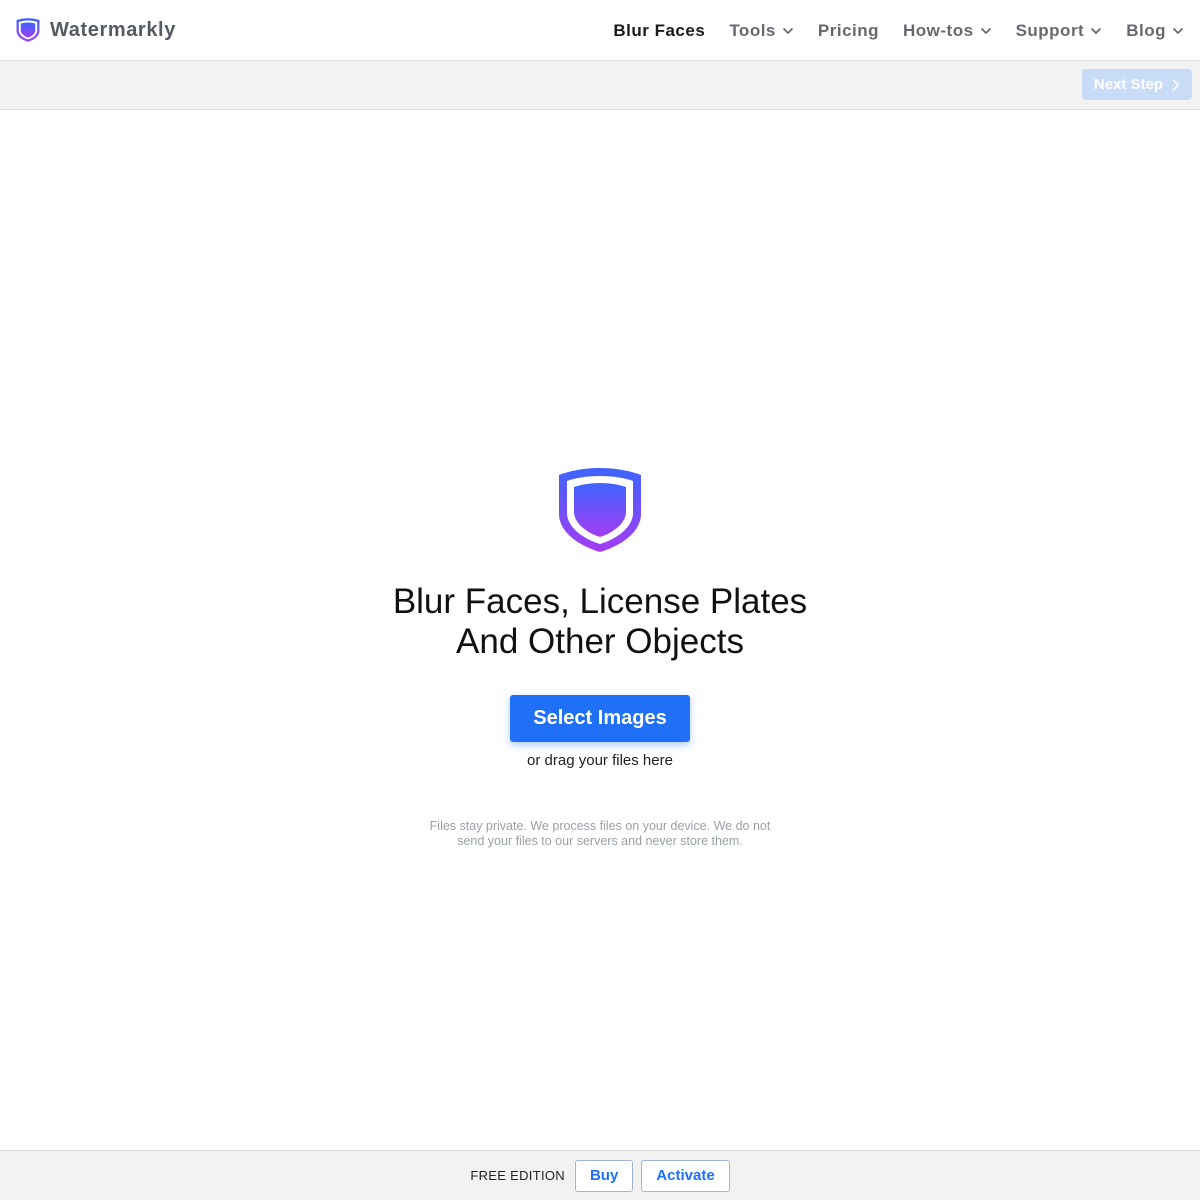 The image size is (1200, 1200). I want to click on nav-item-label: Support, so click(1050, 30).